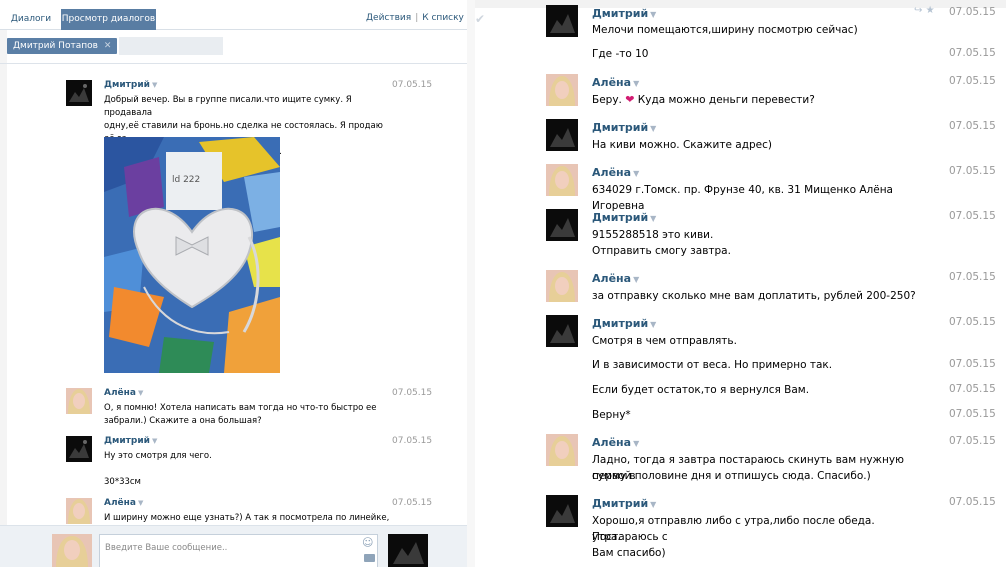 The height and width of the screenshot is (567, 1006). Describe the element at coordinates (444, 18) in the screenshot. I see `friends-list-link: К списку дру` at that location.